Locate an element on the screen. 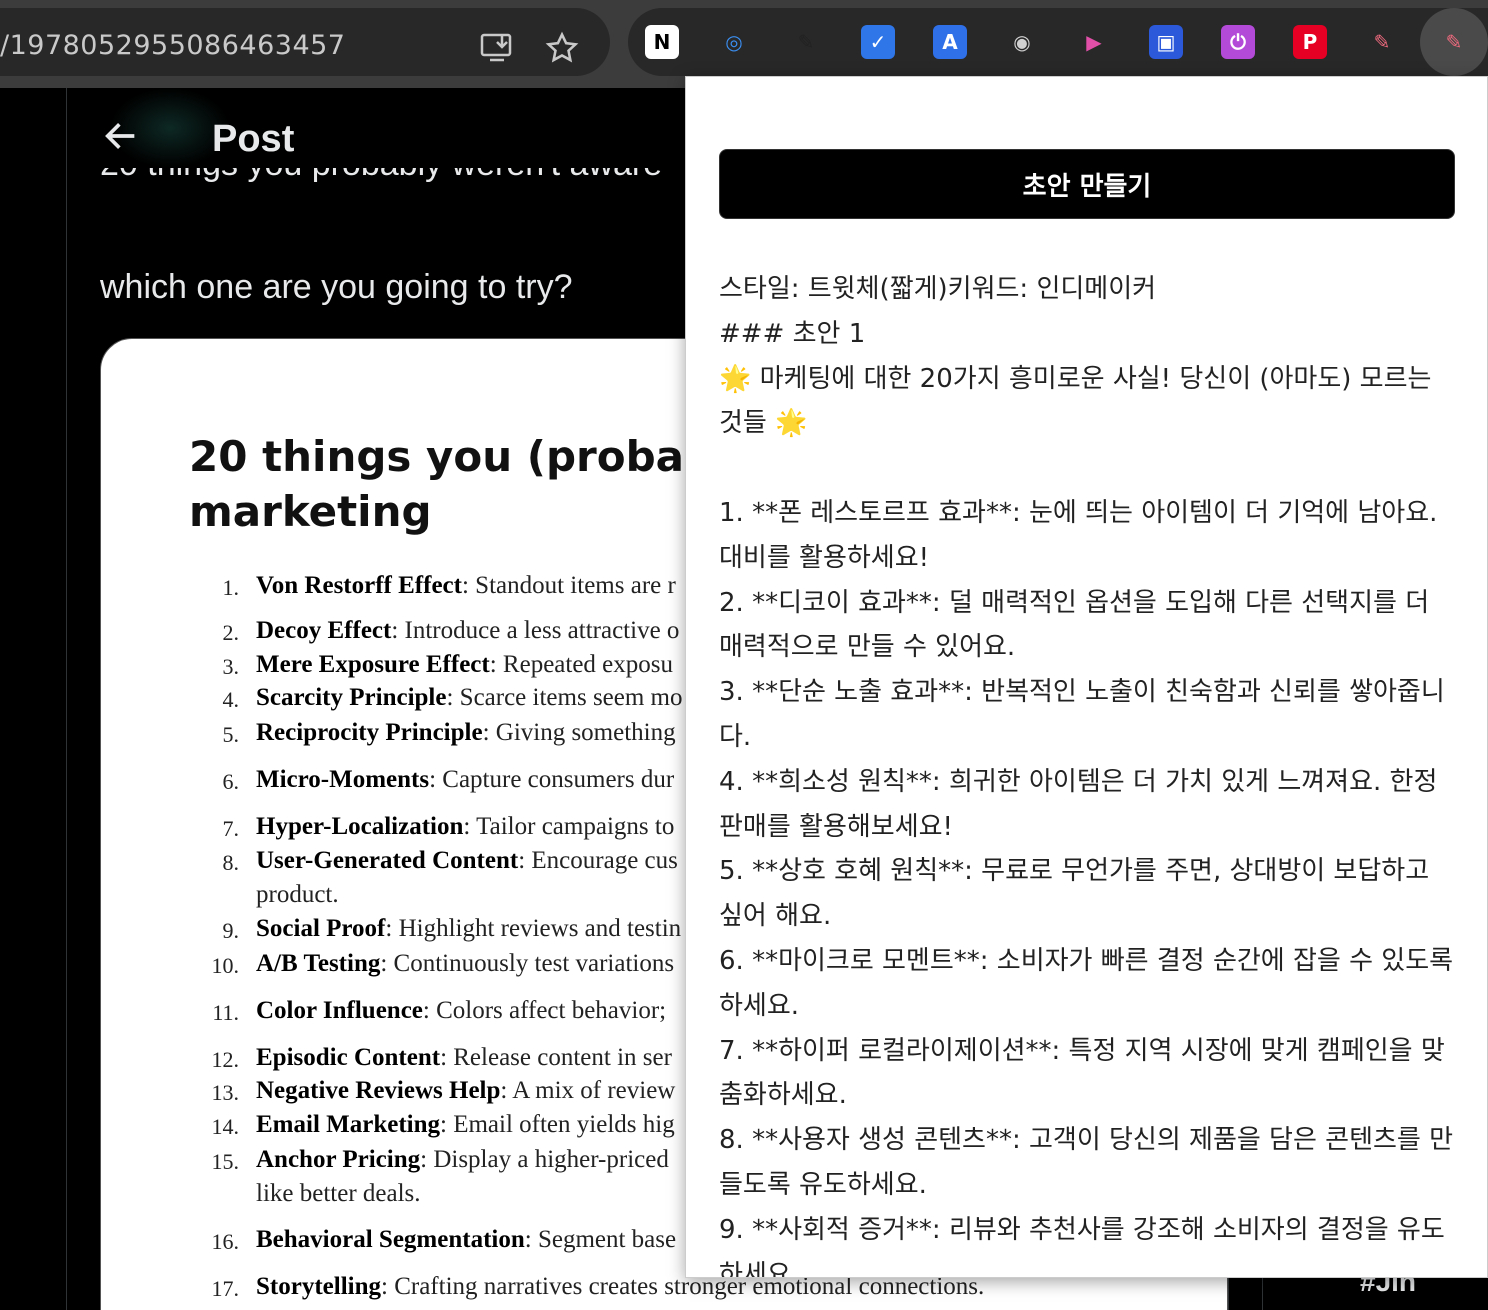 The height and width of the screenshot is (1310, 1488). draft-line: 싶어 해요. is located at coordinates (775, 916).